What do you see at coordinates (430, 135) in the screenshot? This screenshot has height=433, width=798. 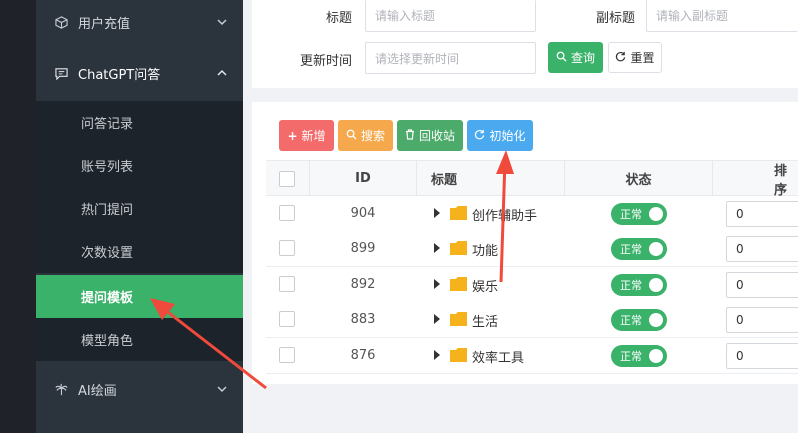 I see `recycle-bin-button: 回收站` at bounding box center [430, 135].